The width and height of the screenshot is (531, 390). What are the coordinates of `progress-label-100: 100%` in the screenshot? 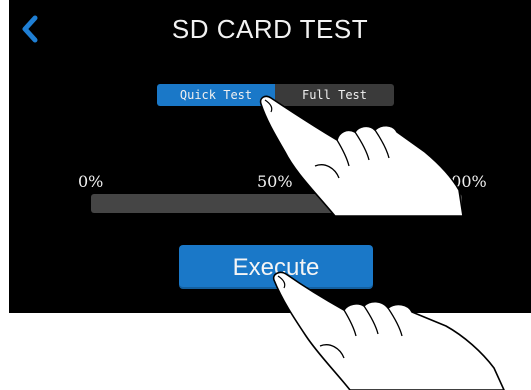 It's located at (464, 181).